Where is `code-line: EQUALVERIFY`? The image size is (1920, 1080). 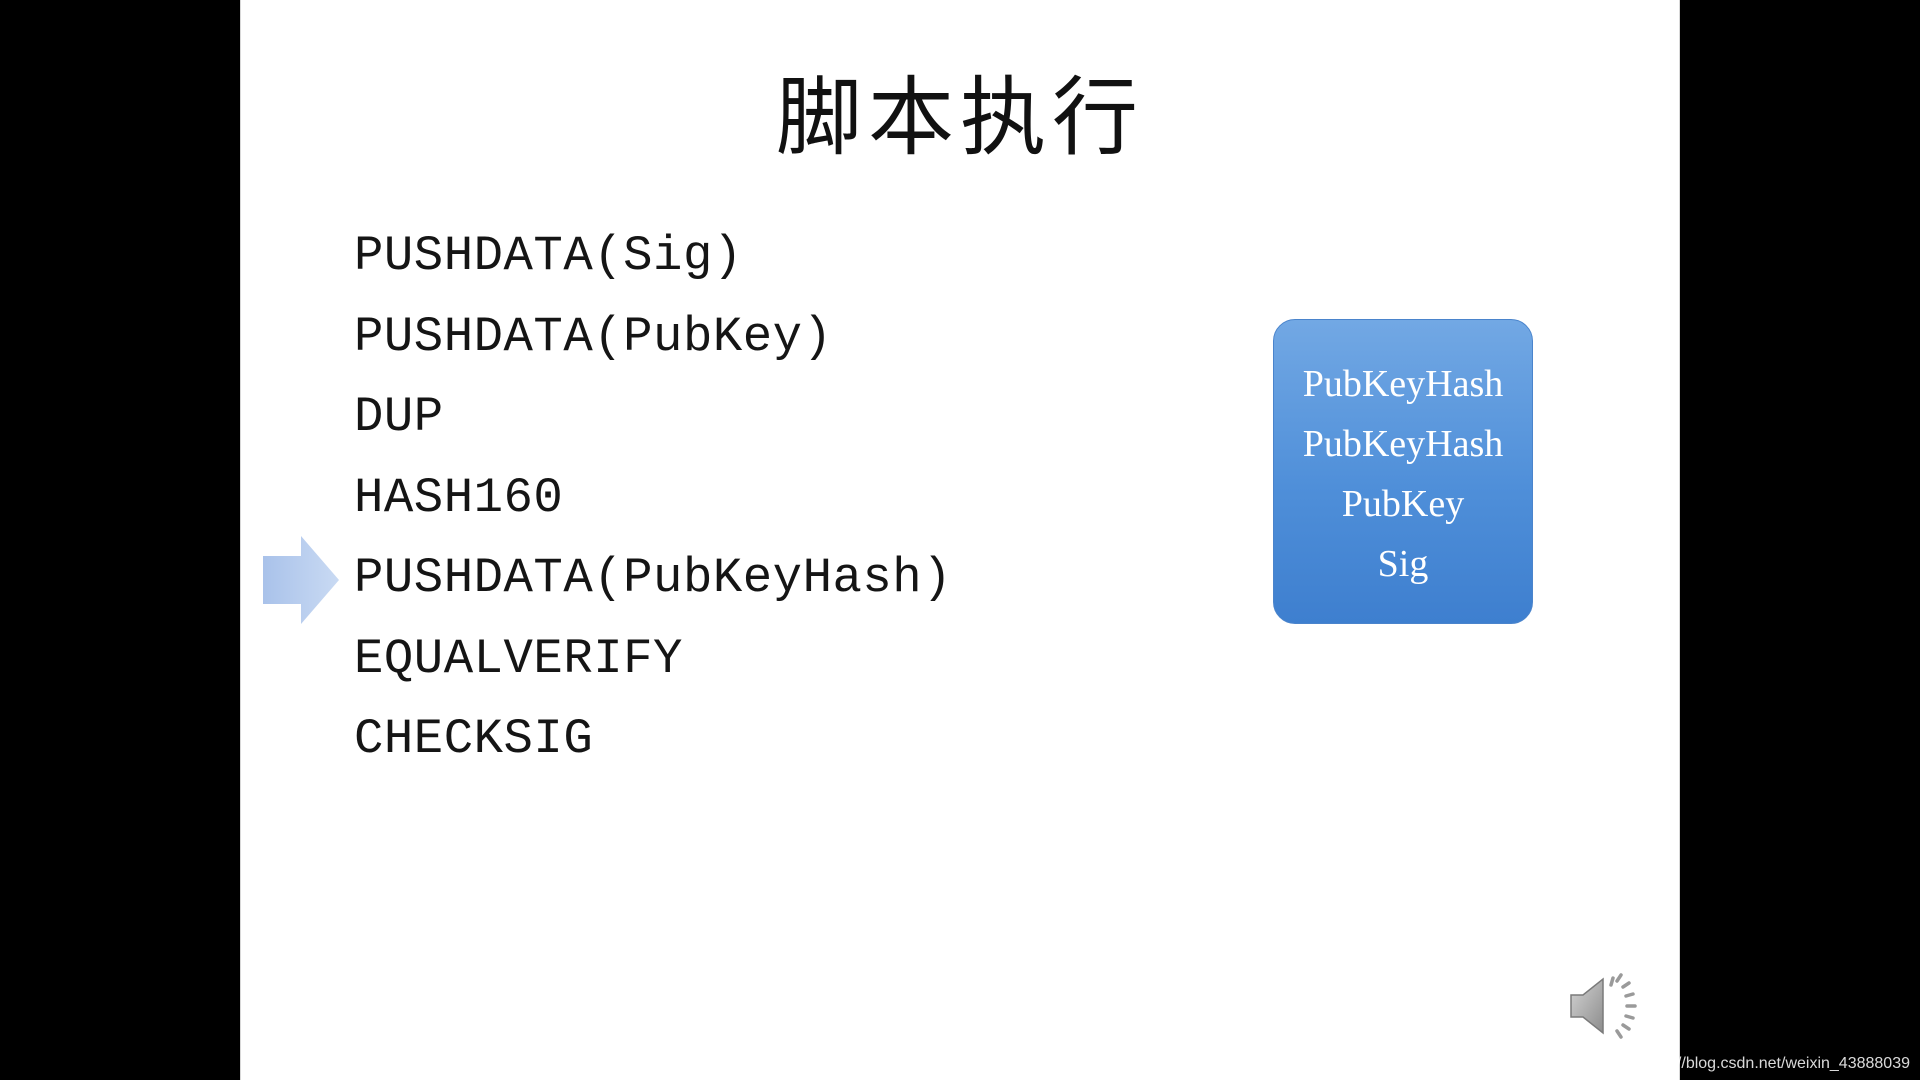
code-line: EQUALVERIFY is located at coordinates (518, 658).